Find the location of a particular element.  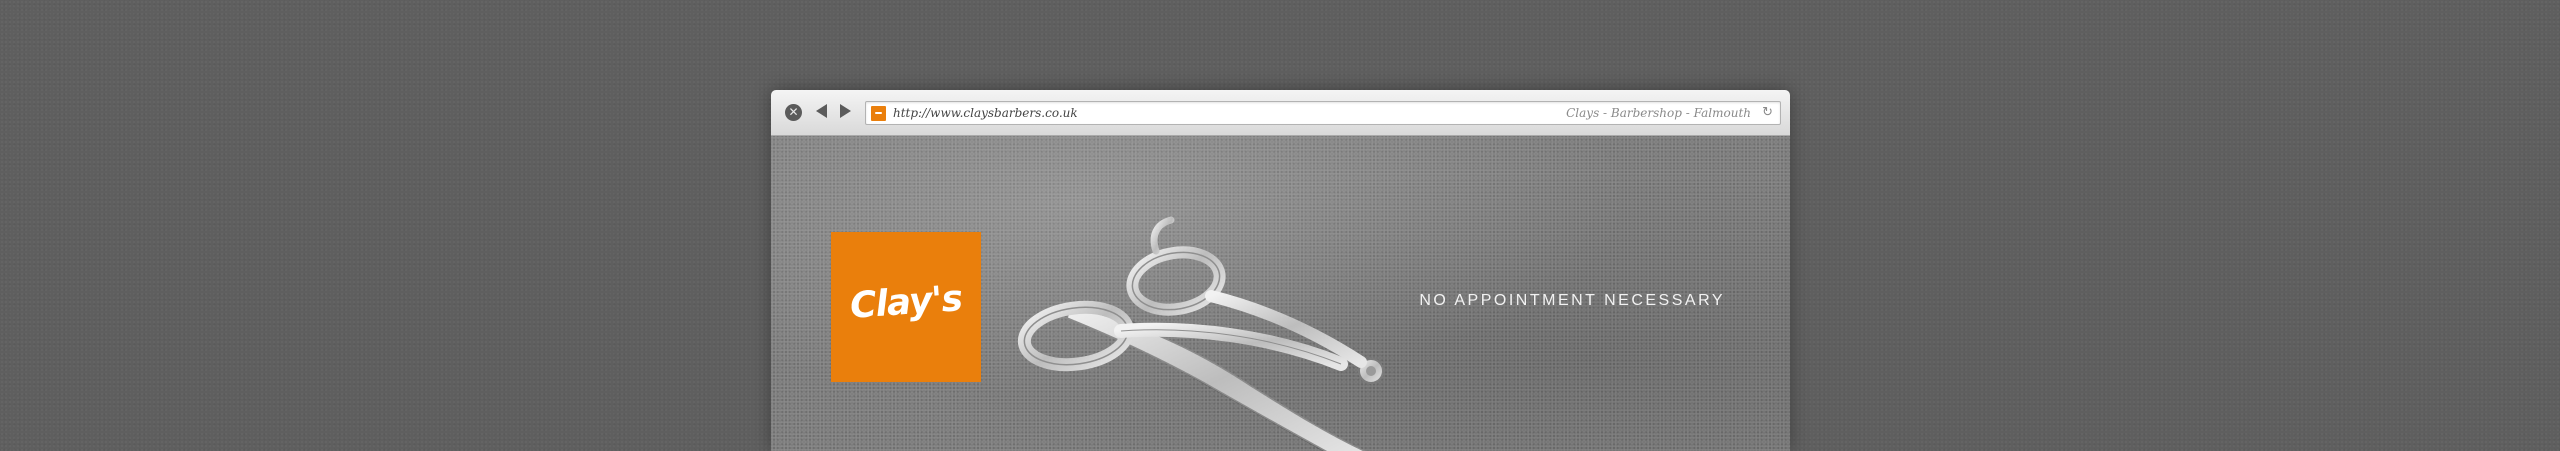

back-arrow-icon is located at coordinates (821, 111).